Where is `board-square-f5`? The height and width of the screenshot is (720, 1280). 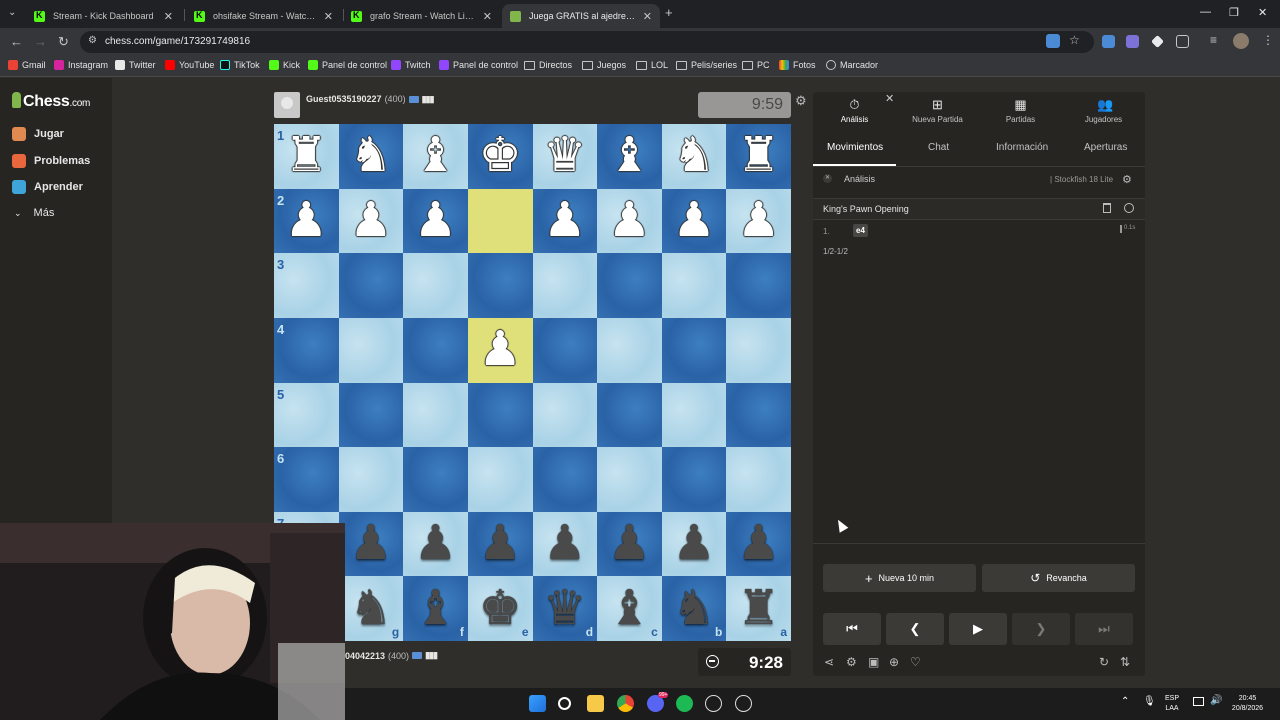
board-square-f5 is located at coordinates (435, 415).